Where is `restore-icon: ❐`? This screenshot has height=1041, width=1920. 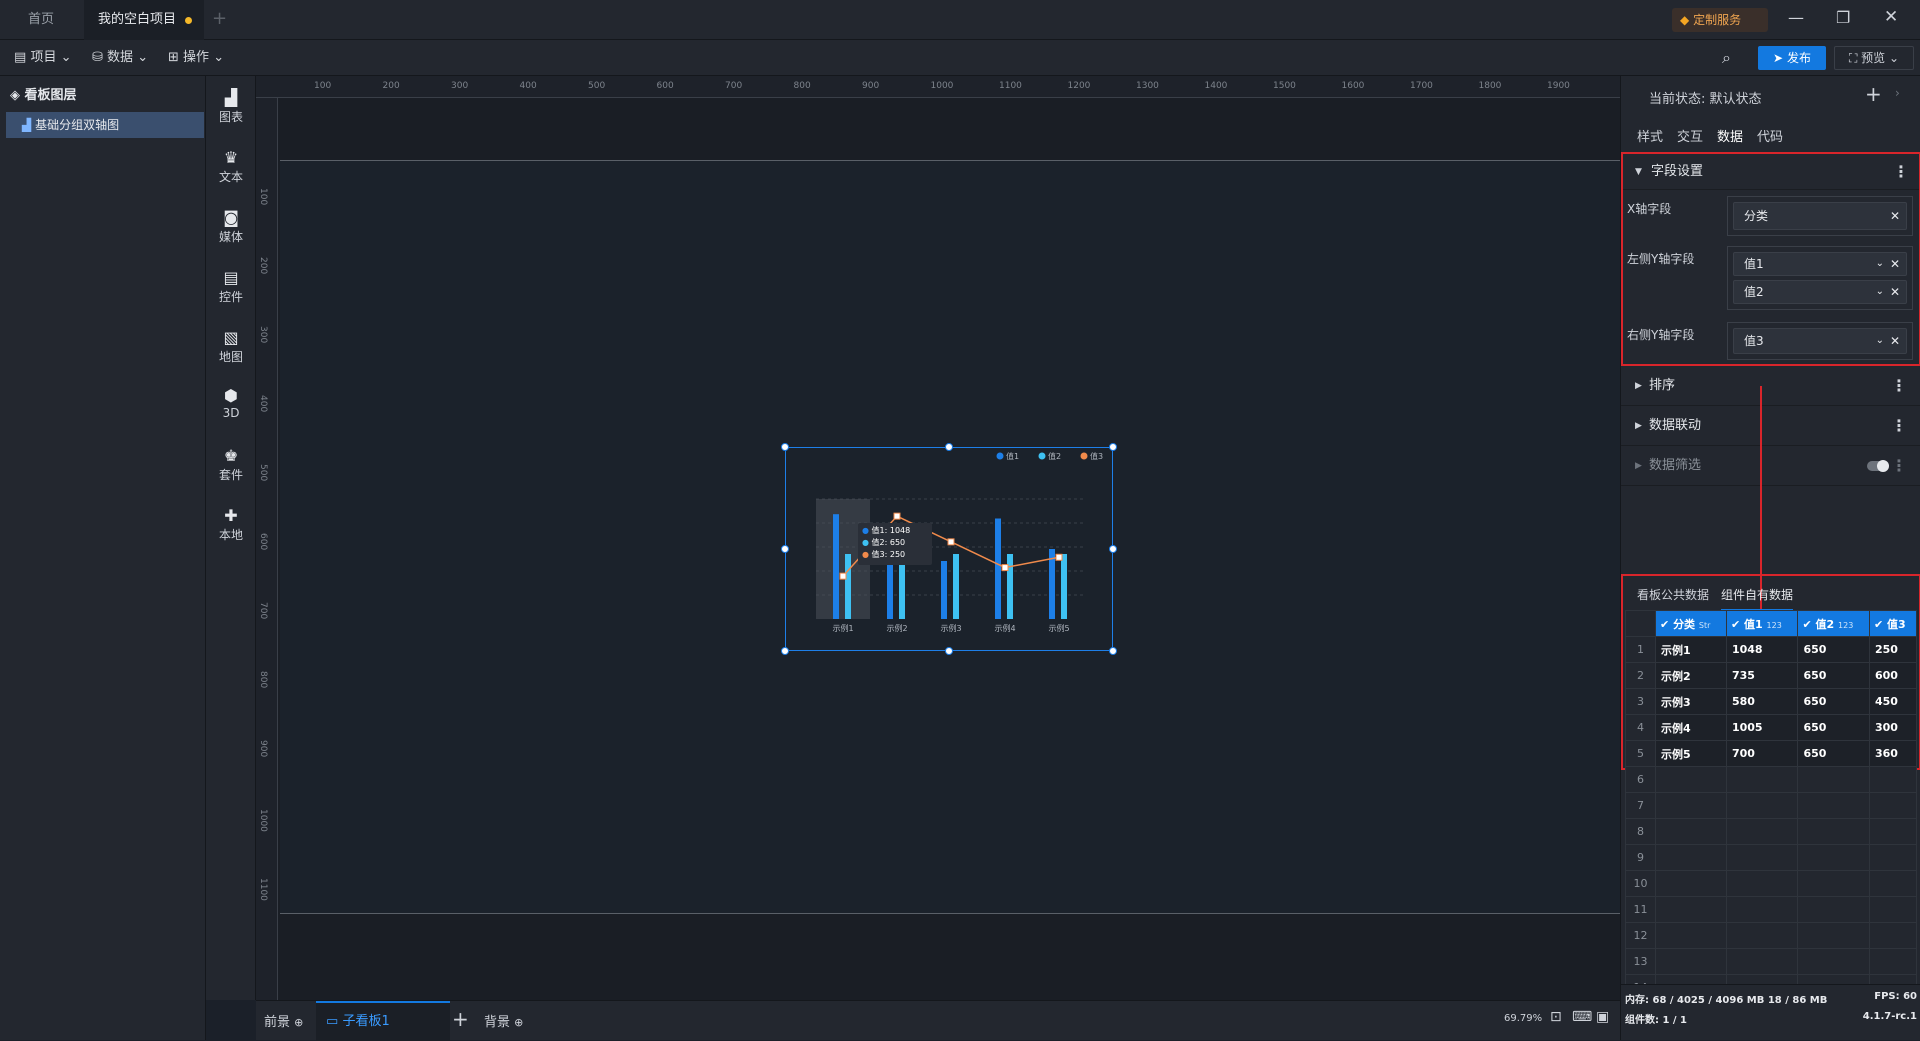 restore-icon: ❐ is located at coordinates (1843, 17).